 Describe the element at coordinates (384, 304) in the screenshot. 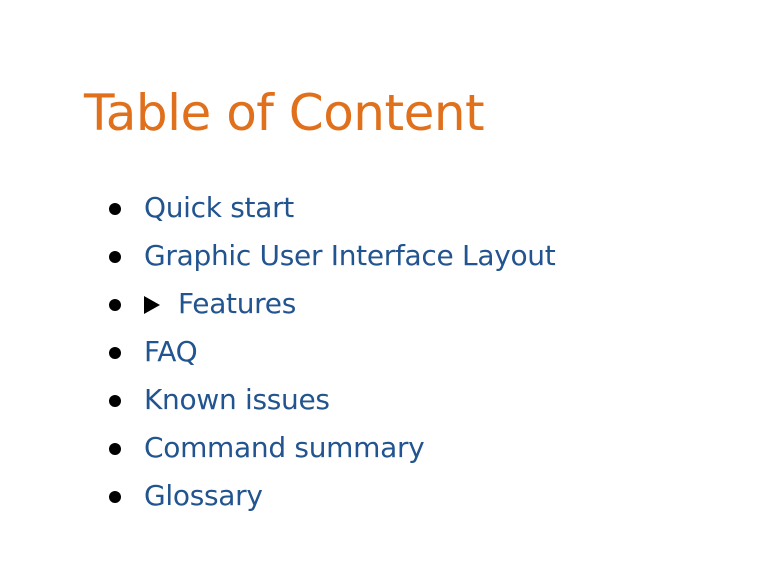

I see `toc-item-features: Features` at that location.